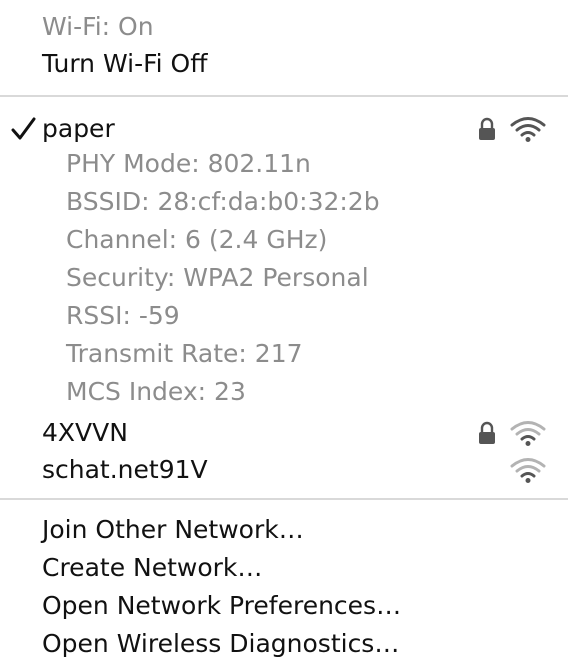 This screenshot has height=672, width=570. I want to click on network-name: 4XVVN, so click(85, 432).